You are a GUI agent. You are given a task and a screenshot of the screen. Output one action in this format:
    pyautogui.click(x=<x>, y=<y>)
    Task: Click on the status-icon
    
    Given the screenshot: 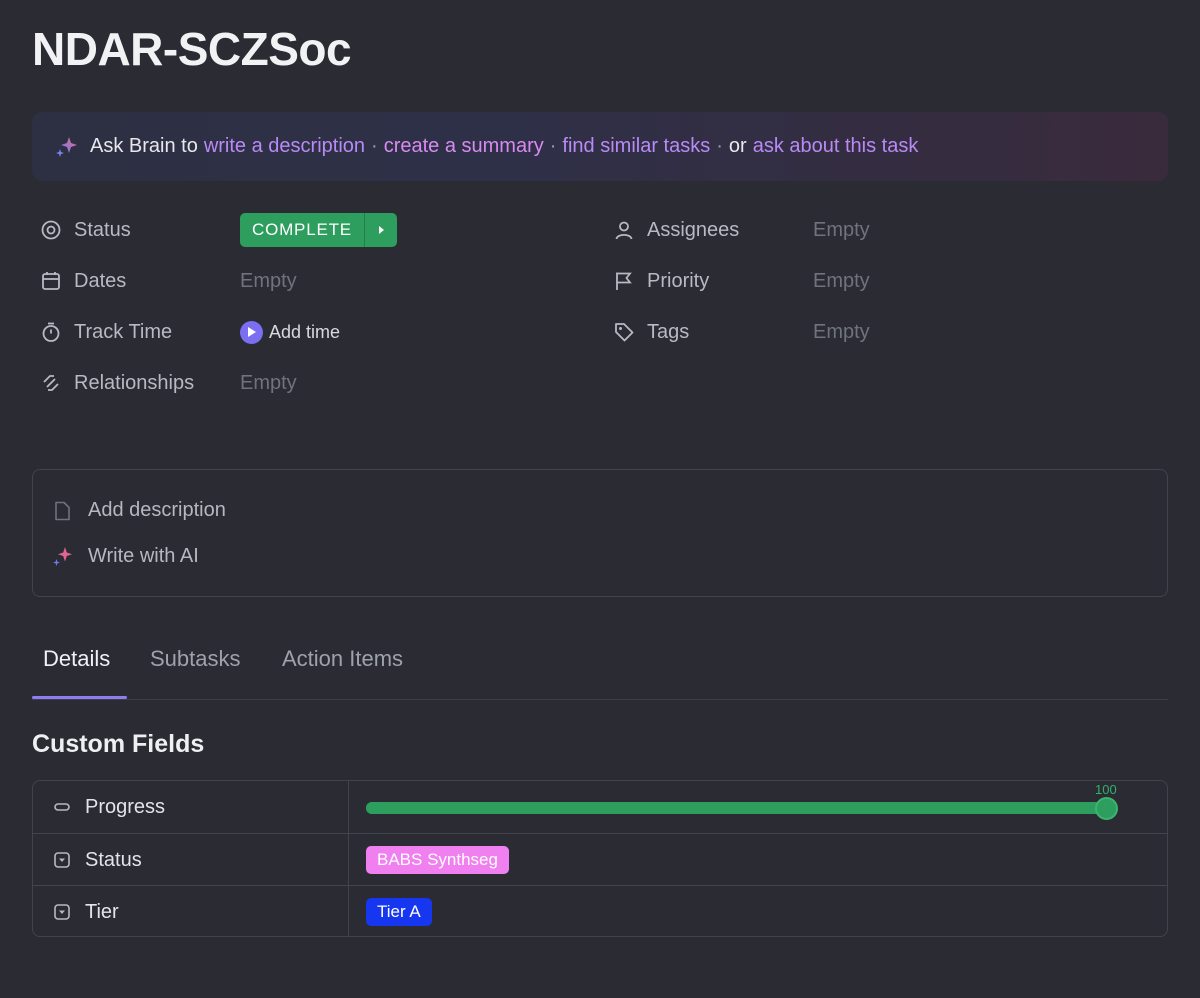 What is the action you would take?
    pyautogui.click(x=51, y=230)
    